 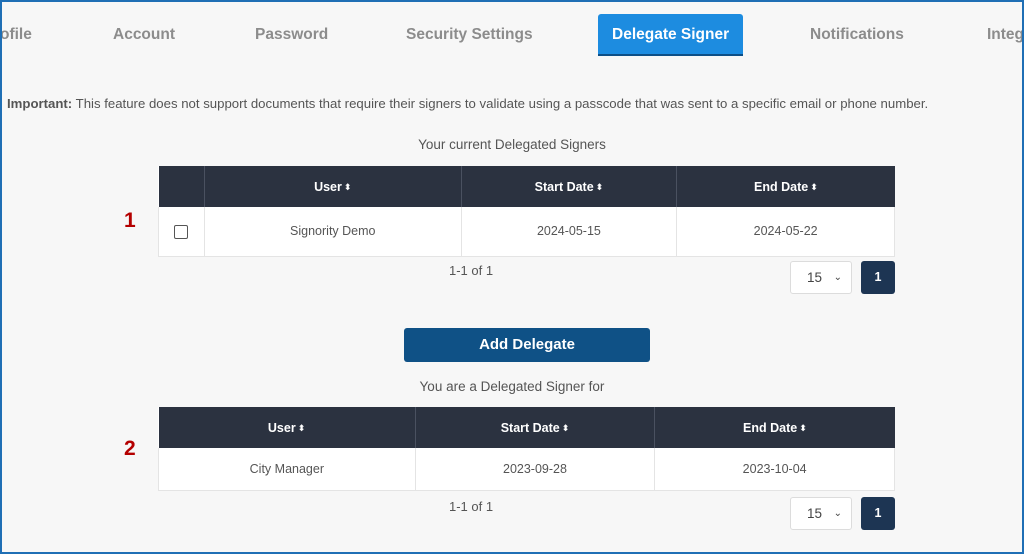 I want to click on start-date-cell: 2024-05-15, so click(x=569, y=232).